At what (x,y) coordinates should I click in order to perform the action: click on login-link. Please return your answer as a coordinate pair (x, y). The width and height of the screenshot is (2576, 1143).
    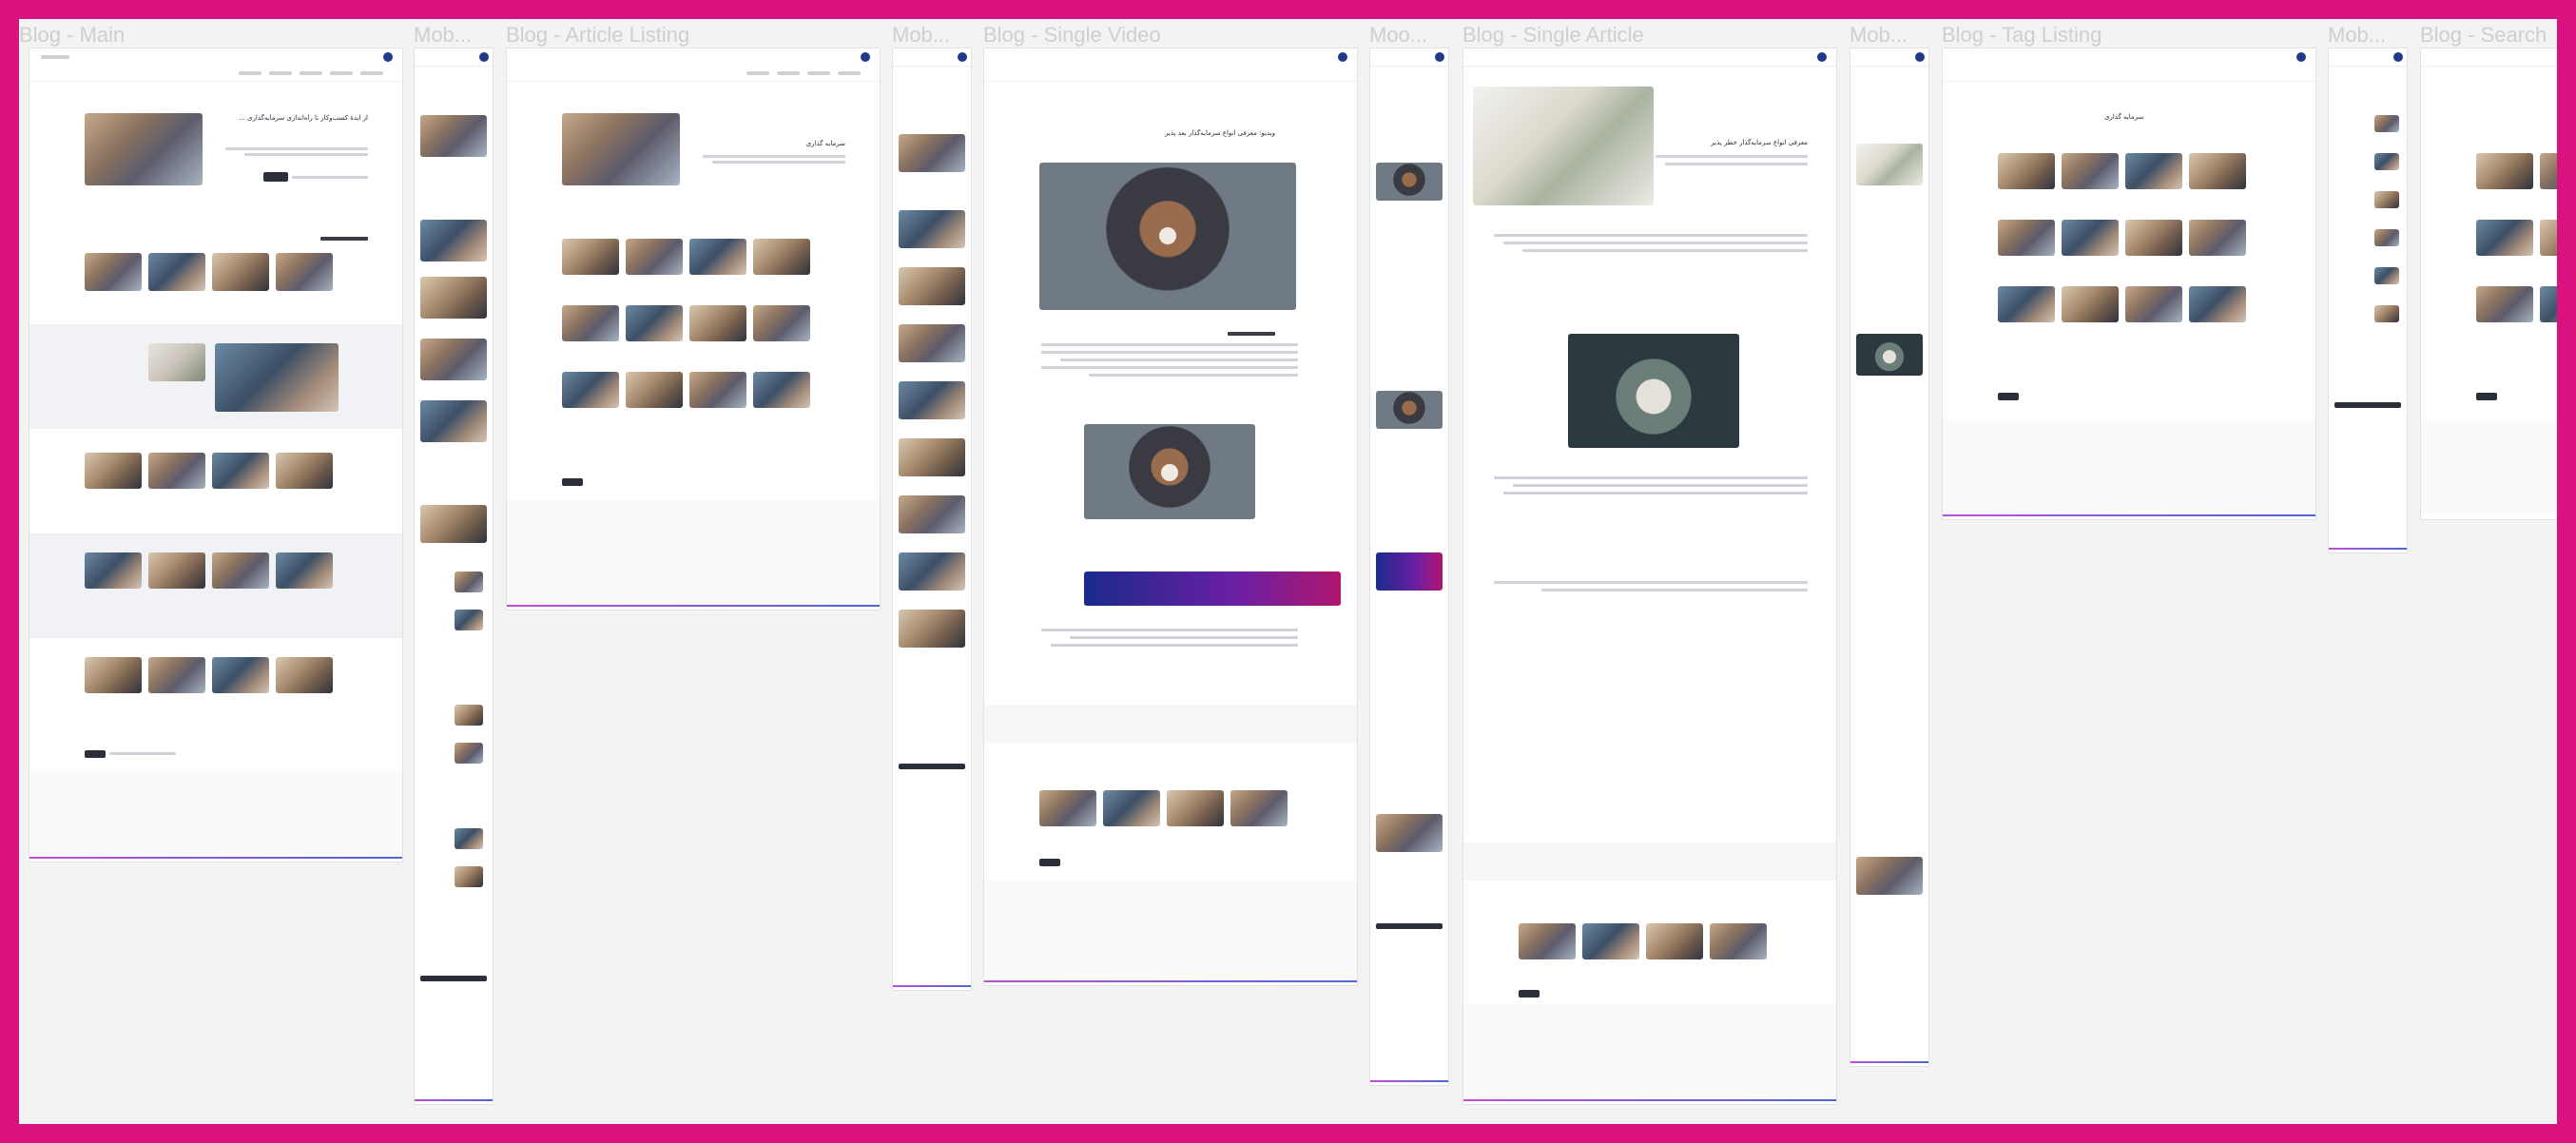
    Looking at the image, I should click on (55, 57).